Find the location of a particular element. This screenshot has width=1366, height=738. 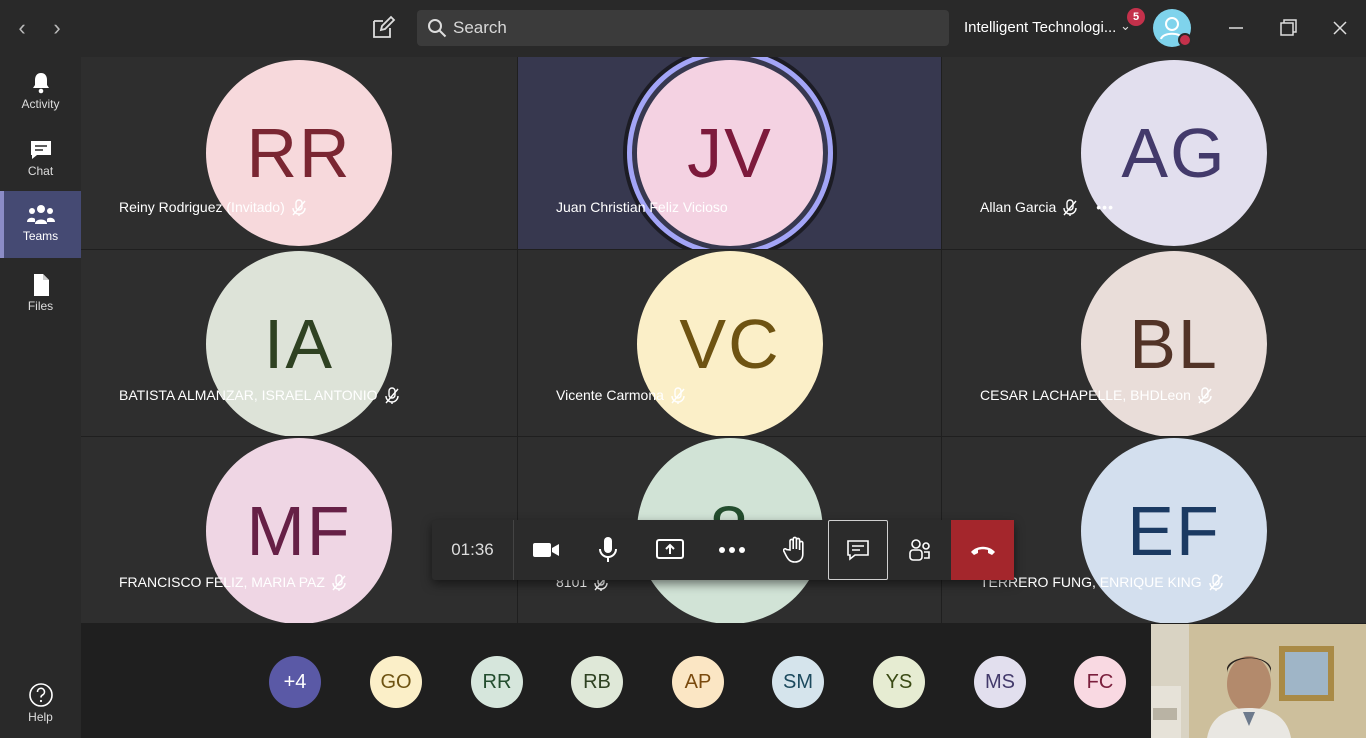

participant-tile: BL CESAR LACHAPELLE, BHDLeon is located at coordinates (1154, 343).